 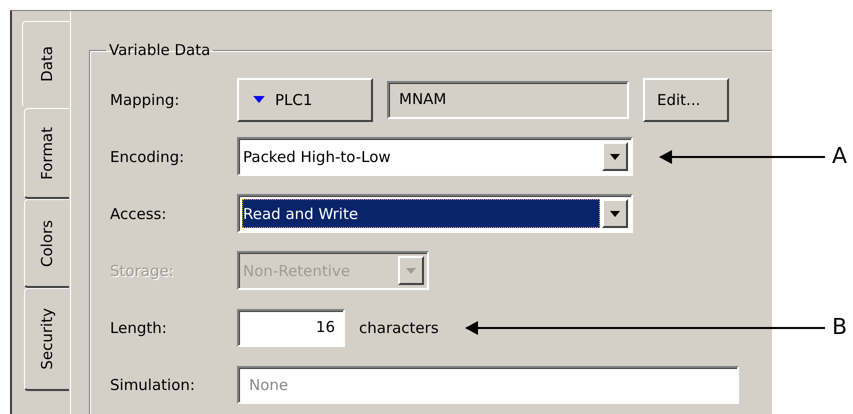 I want to click on tab: Security, so click(x=46, y=339).